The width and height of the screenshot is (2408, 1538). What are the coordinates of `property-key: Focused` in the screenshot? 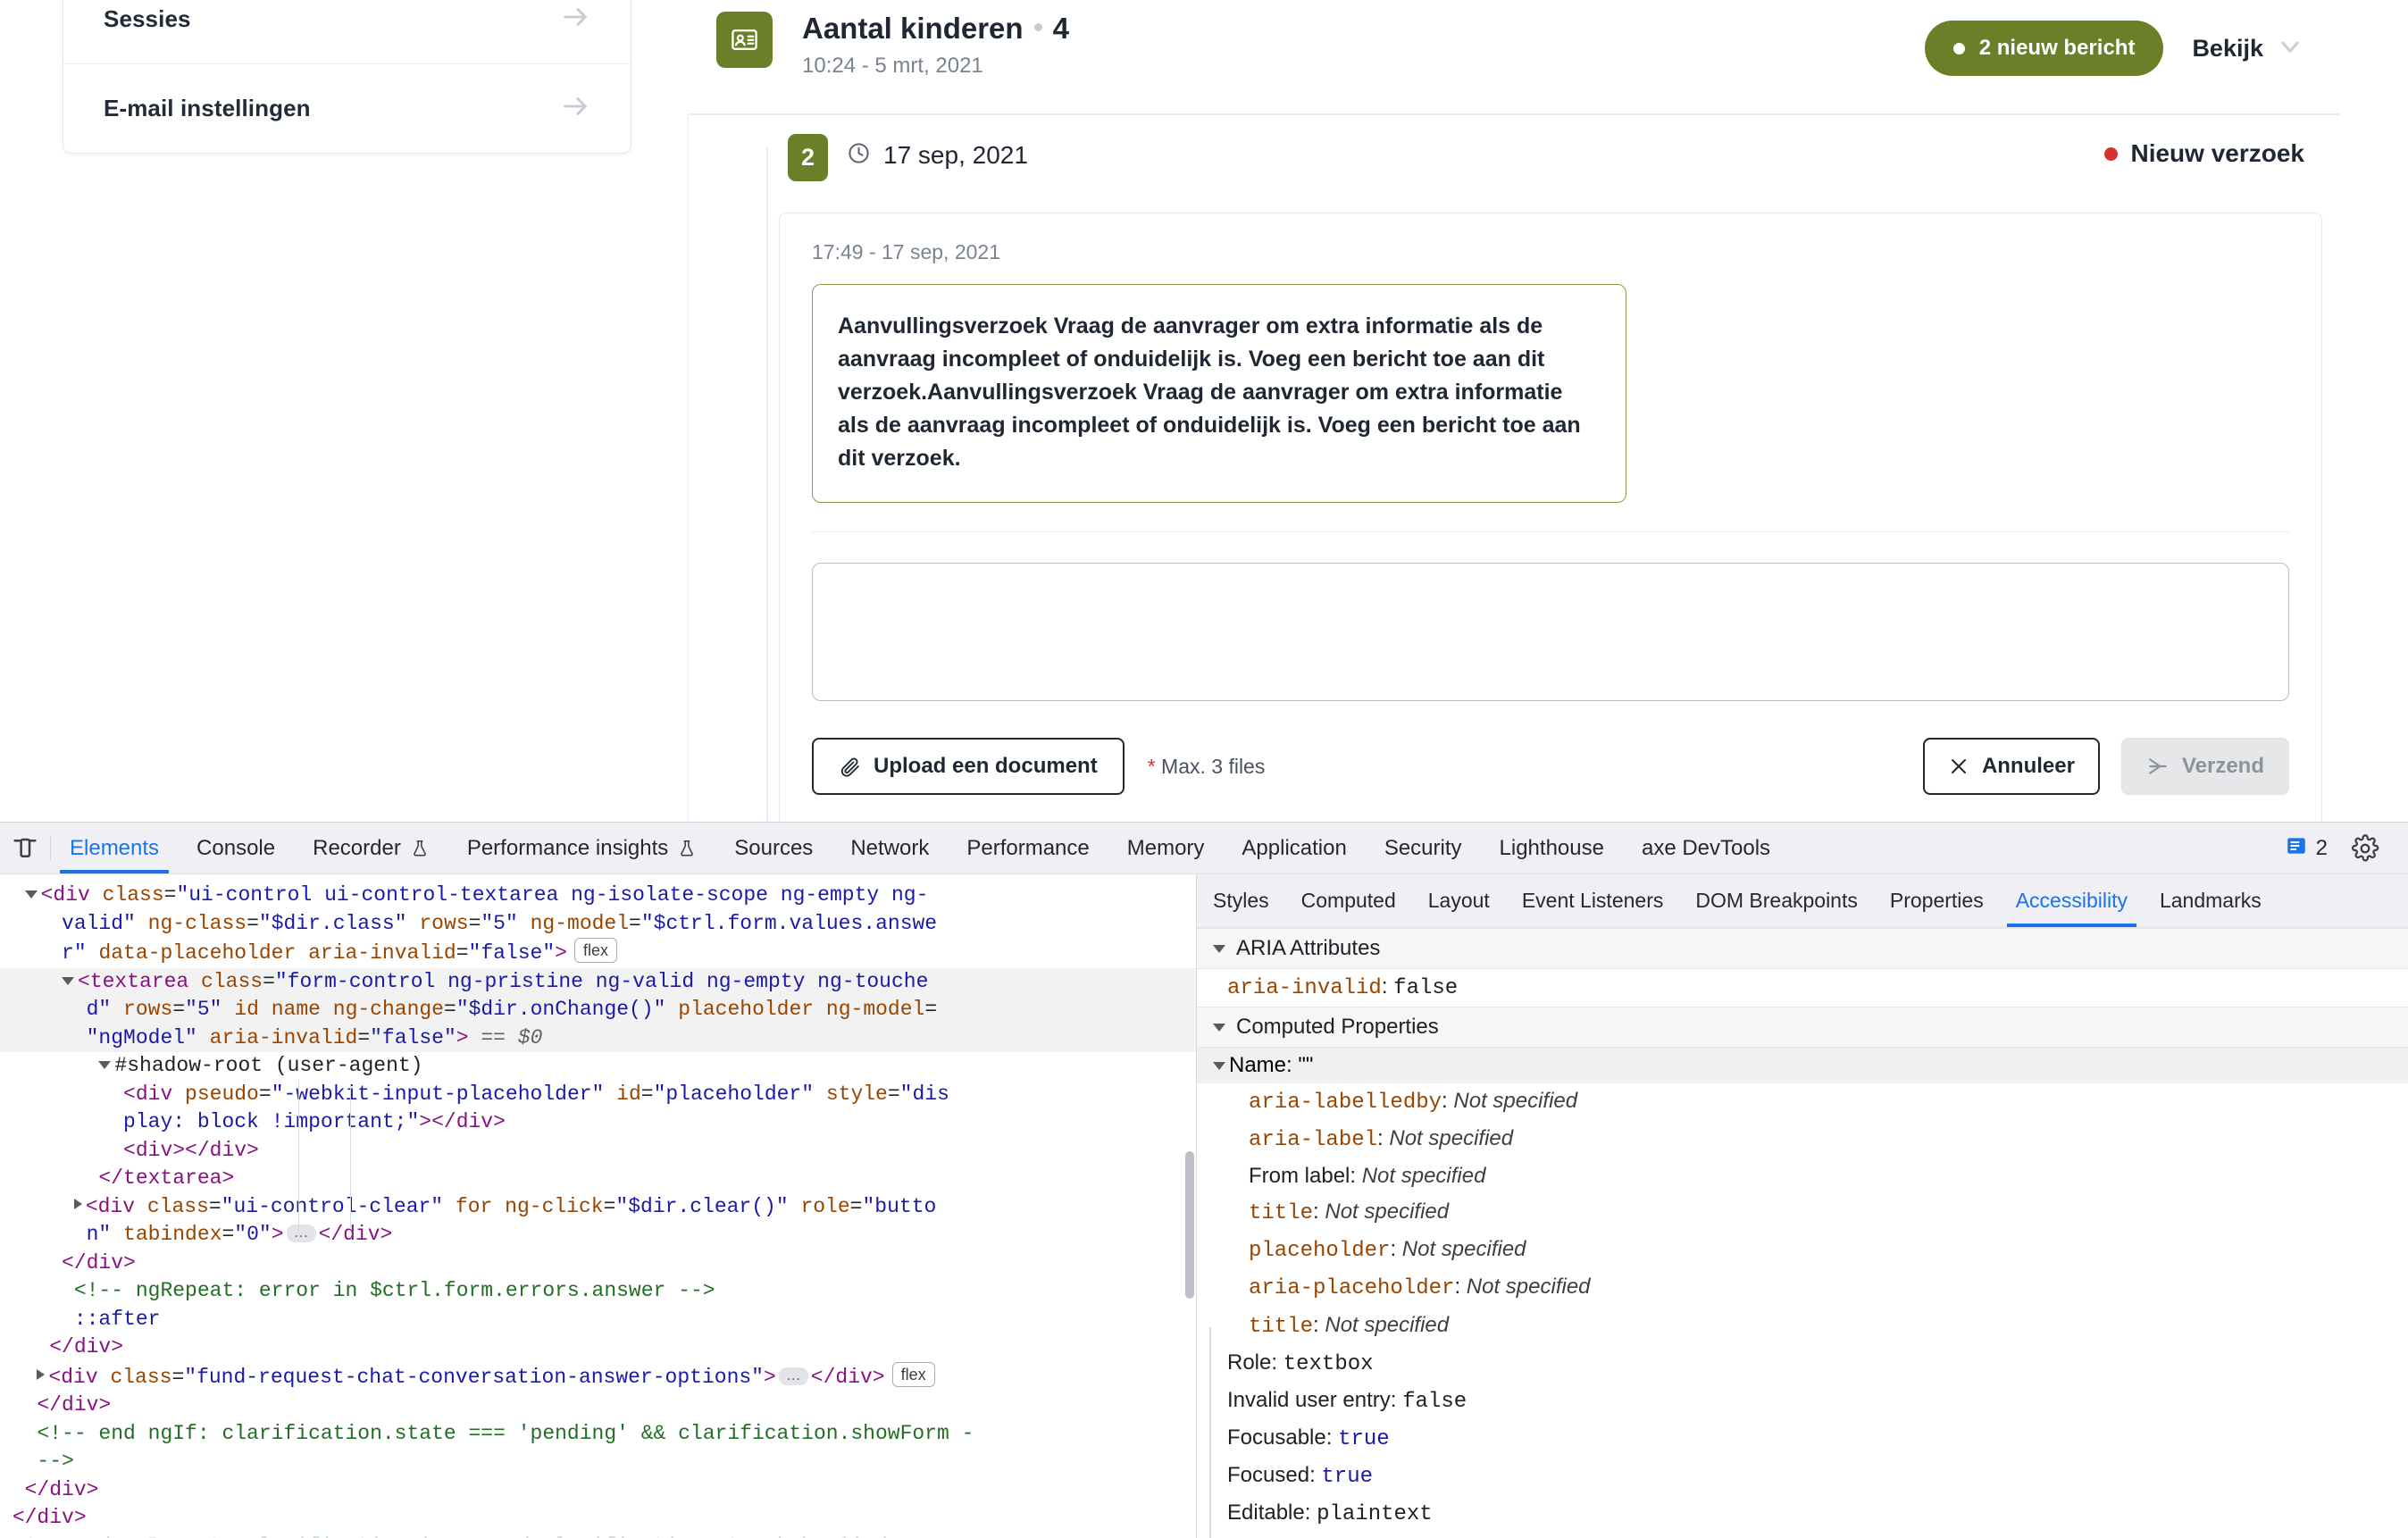 It's located at (1268, 1474).